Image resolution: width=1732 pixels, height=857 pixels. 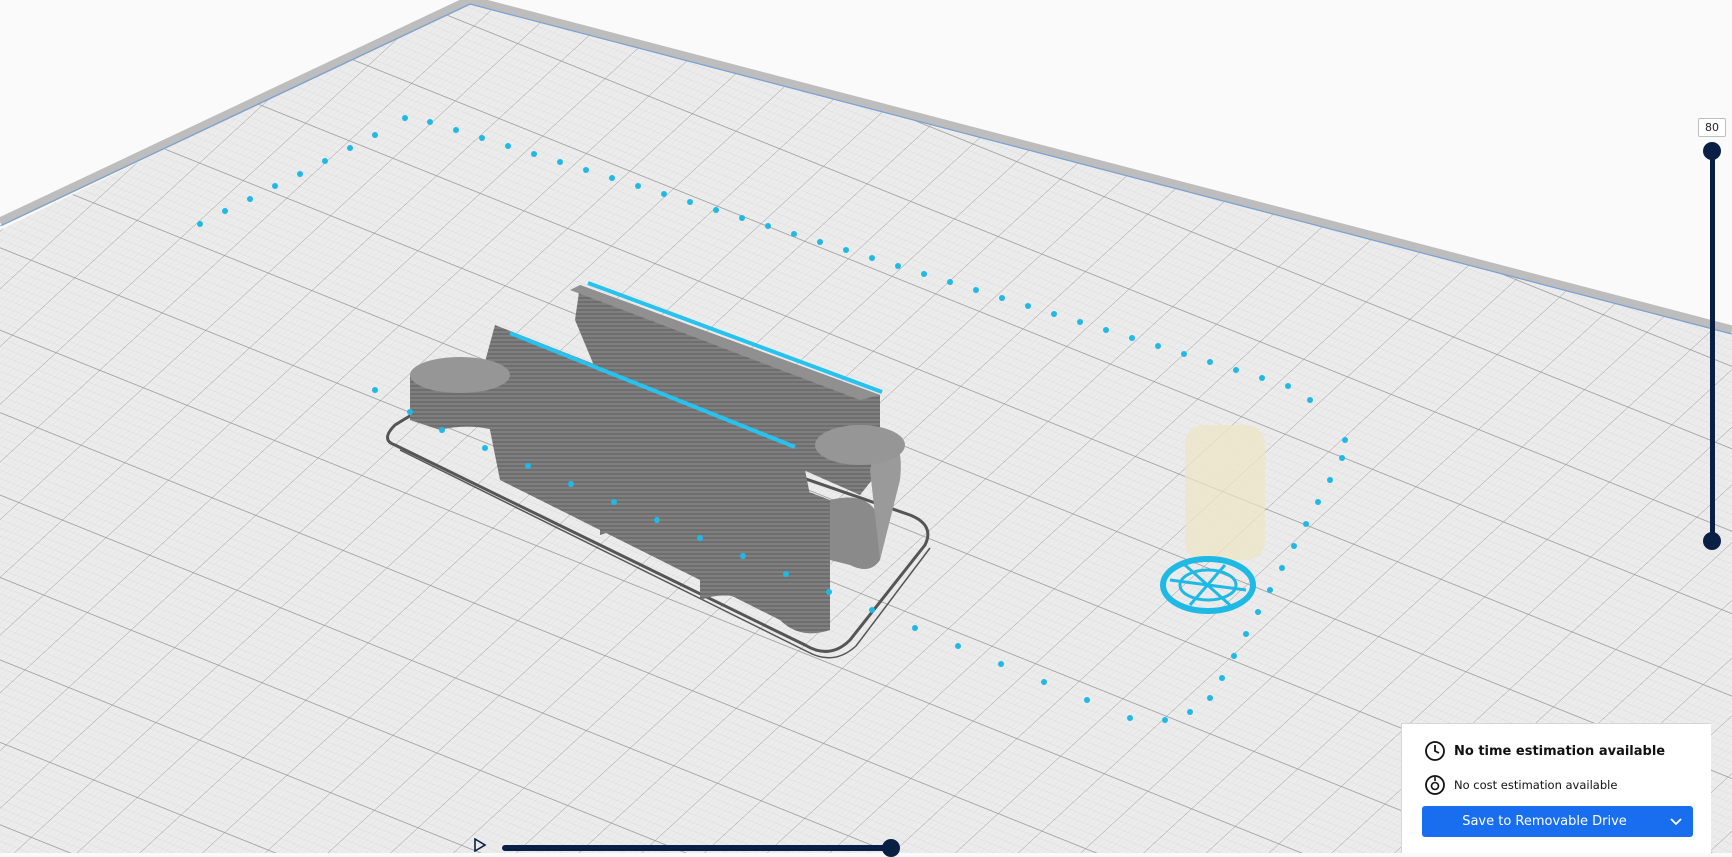 What do you see at coordinates (1435, 785) in the screenshot?
I see `cost-icon` at bounding box center [1435, 785].